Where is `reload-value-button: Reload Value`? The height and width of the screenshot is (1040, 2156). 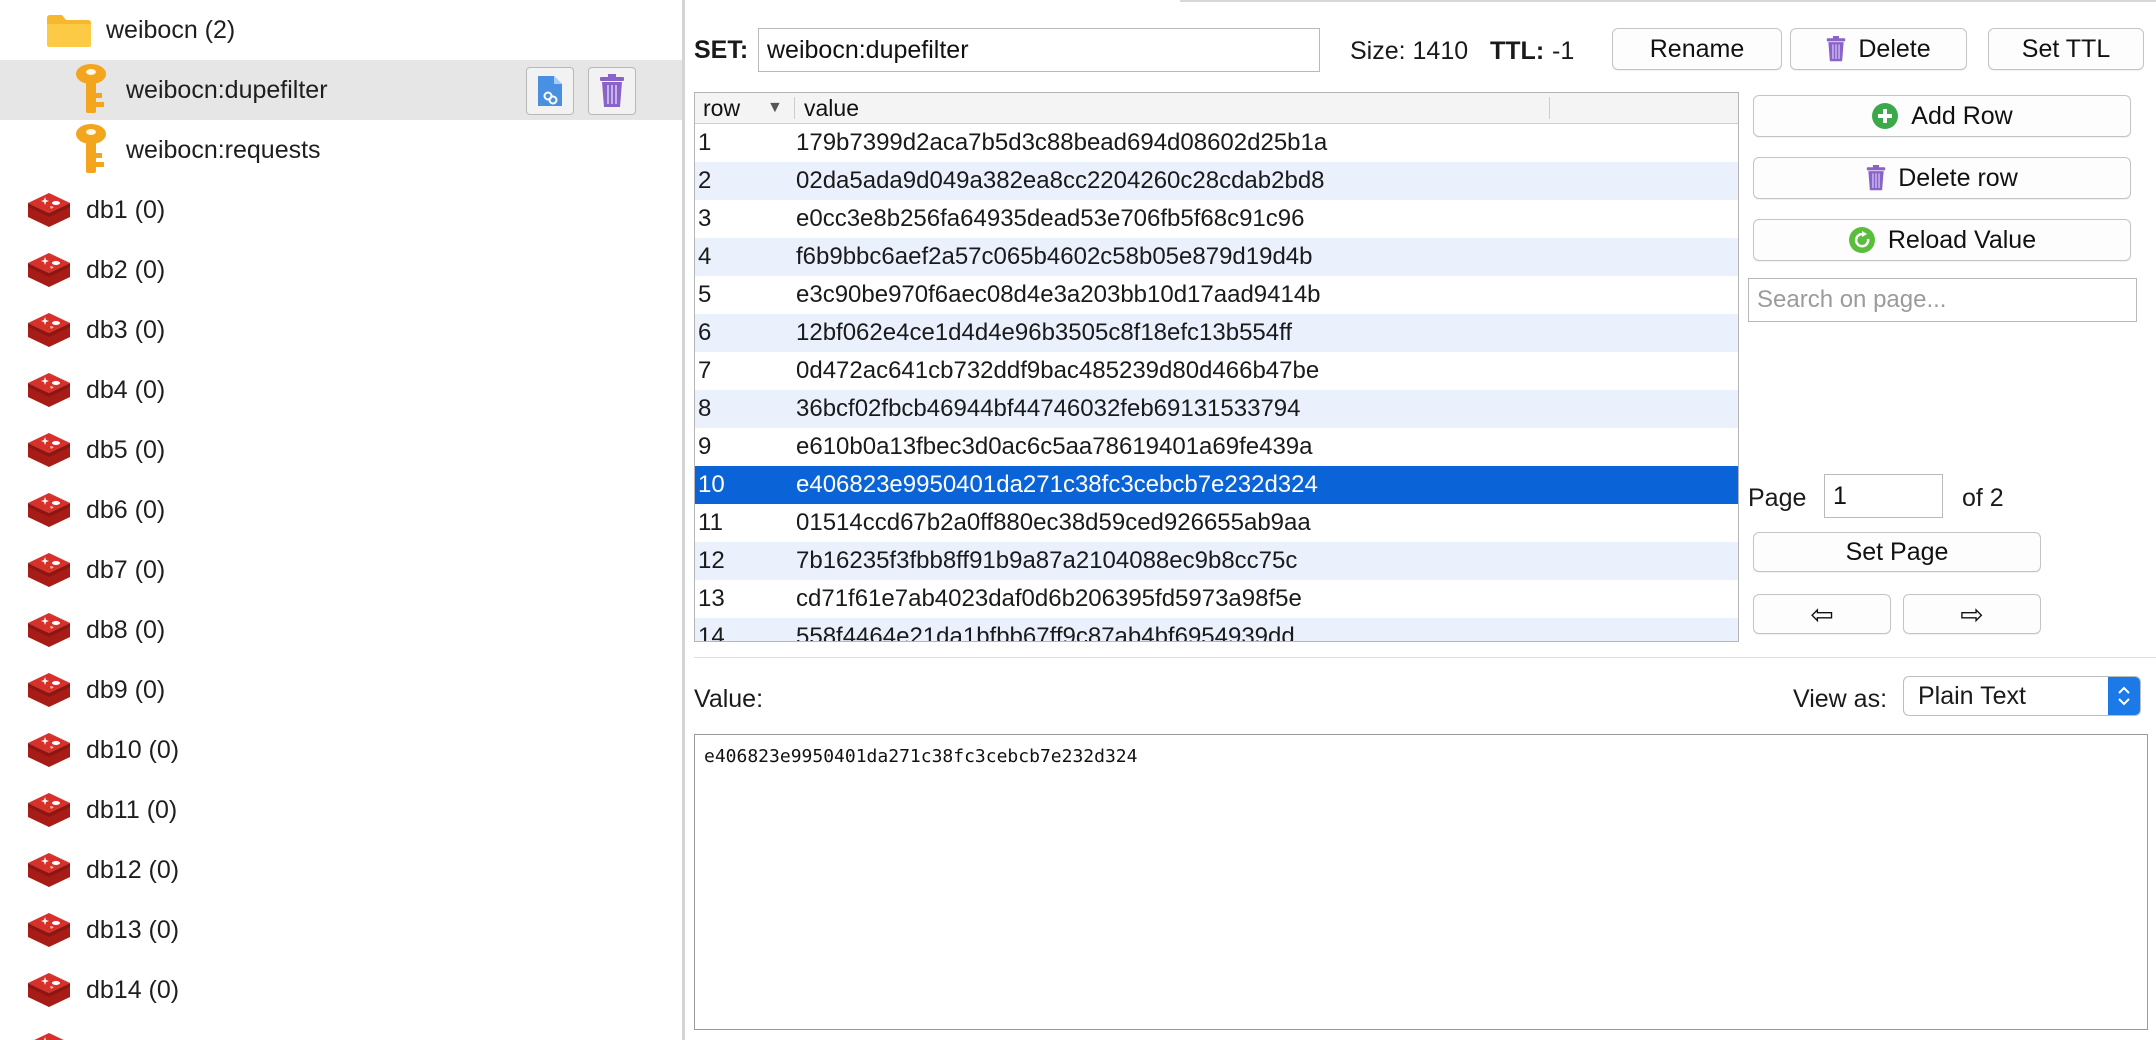 reload-value-button: Reload Value is located at coordinates (1942, 240).